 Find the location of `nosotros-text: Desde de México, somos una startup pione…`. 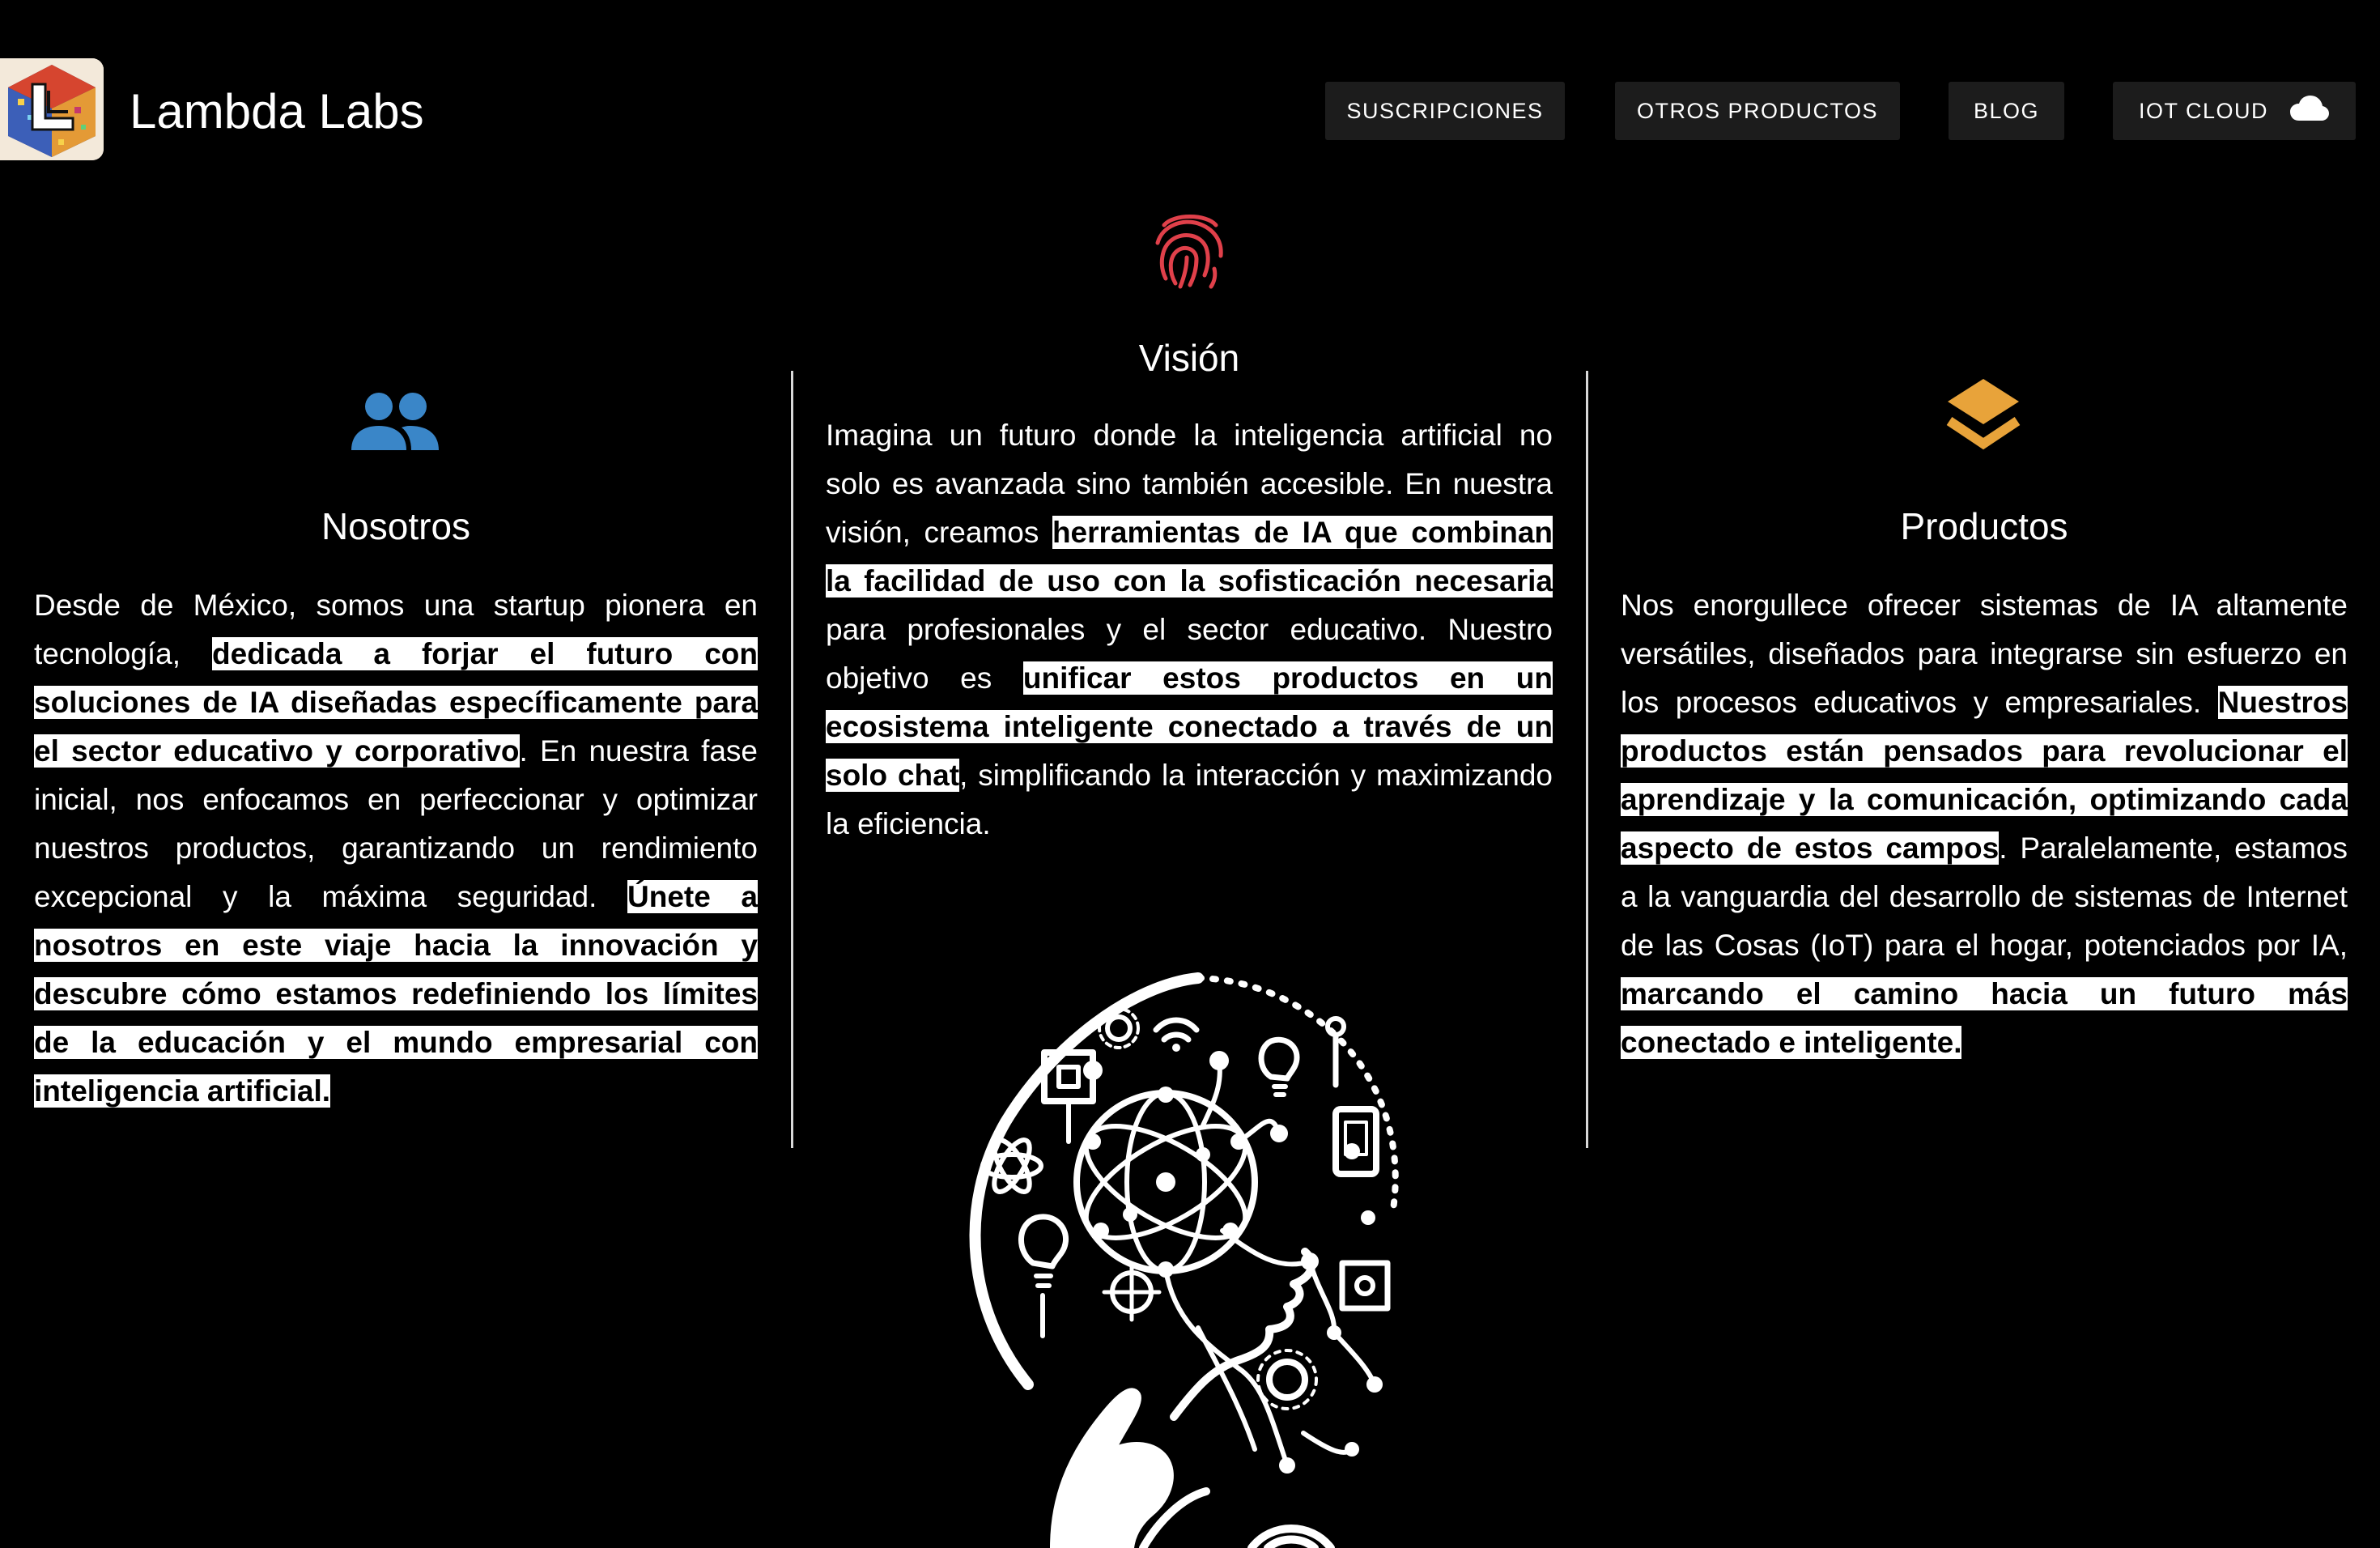

nosotros-text: Desde de México, somos una startup pione… is located at coordinates (396, 848).